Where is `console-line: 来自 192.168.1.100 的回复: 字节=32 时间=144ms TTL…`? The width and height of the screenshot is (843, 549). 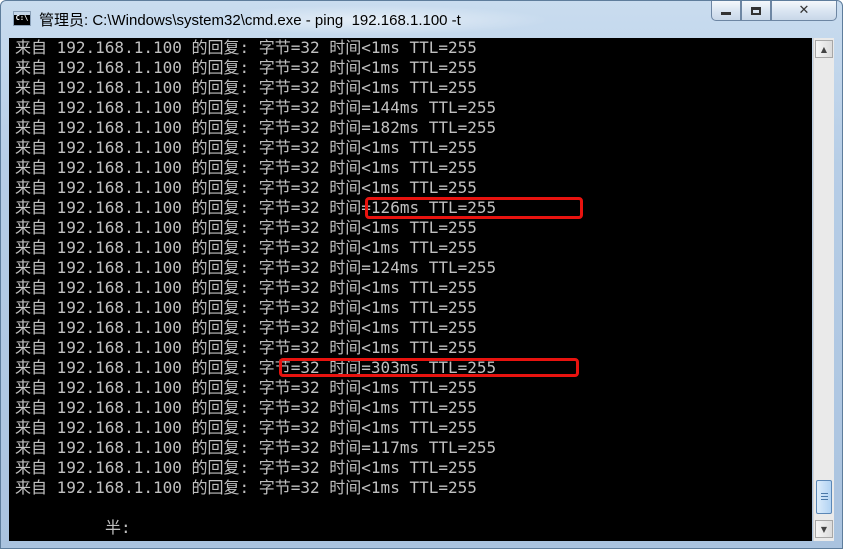 console-line: 来自 192.168.1.100 的回复: 字节=32 时间=144ms TTL… is located at coordinates (256, 107).